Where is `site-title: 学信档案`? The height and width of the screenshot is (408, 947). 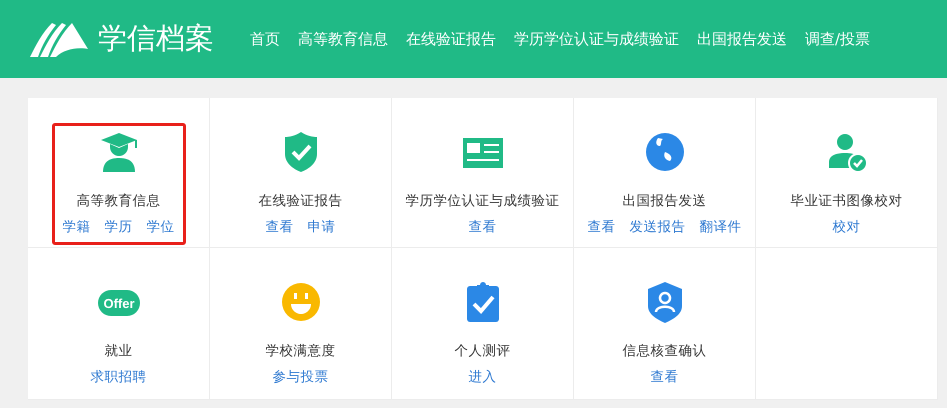 site-title: 学信档案 is located at coordinates (156, 38).